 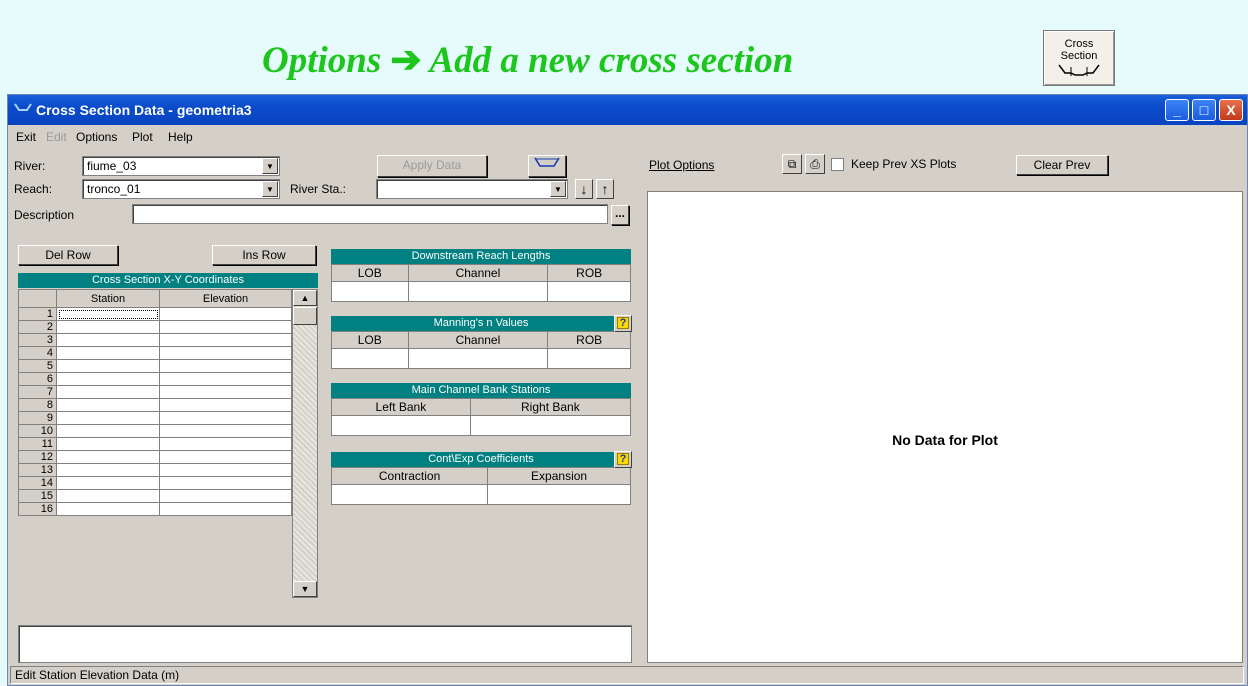 I want to click on description-input, so click(x=370, y=214).